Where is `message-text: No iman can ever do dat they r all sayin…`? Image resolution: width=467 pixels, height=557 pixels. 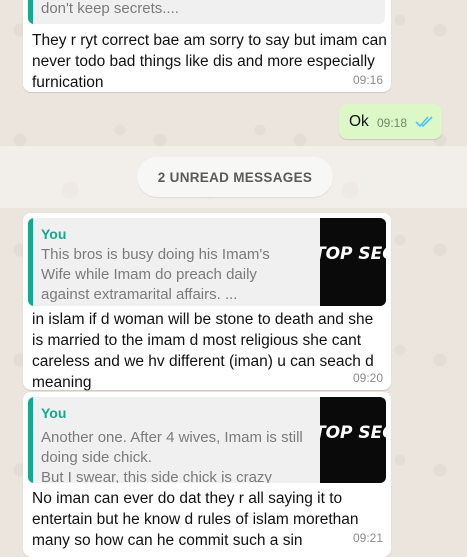 message-text: No iman can ever do dat they r all sayin… is located at coordinates (195, 519).